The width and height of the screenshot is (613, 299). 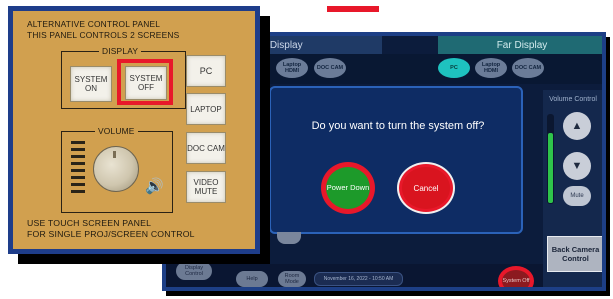 I want to click on display-label: DISPLAY, so click(x=120, y=51).